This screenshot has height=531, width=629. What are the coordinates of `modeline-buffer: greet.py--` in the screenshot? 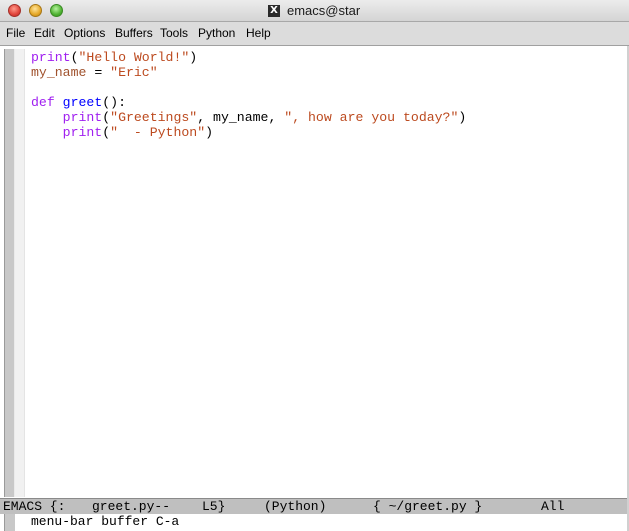 It's located at (131, 506).